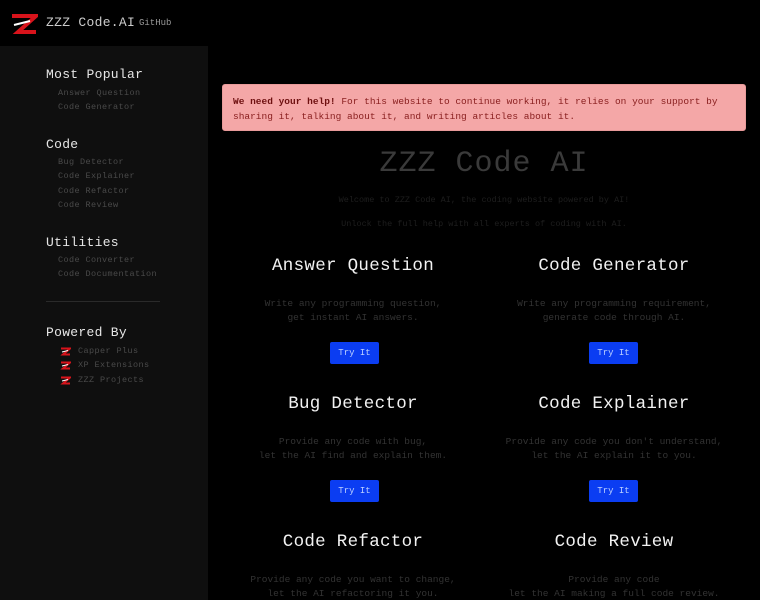  I want to click on github-link: GitHub, so click(155, 23).